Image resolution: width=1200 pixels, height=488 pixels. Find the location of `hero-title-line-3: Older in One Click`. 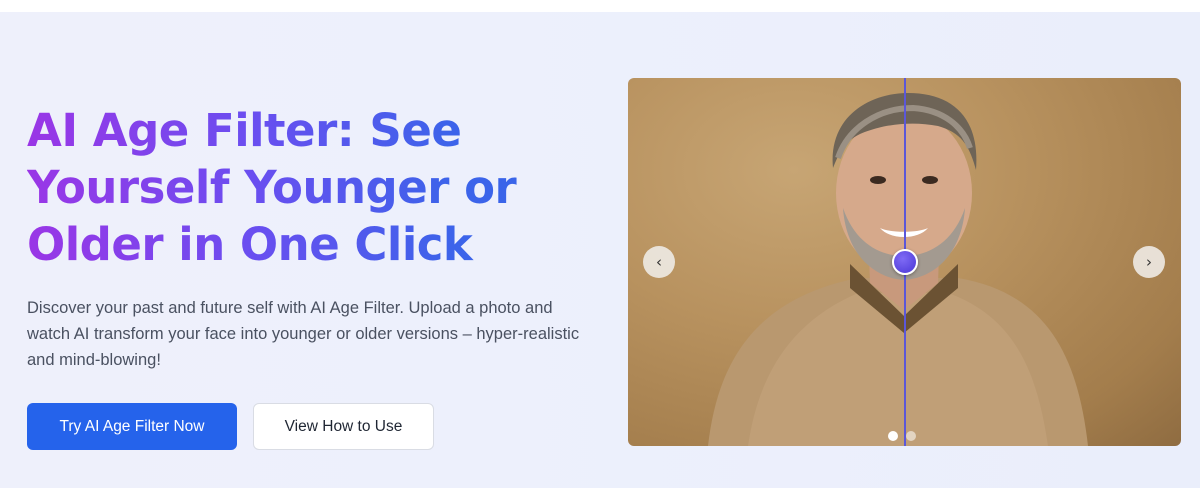

hero-title-line-3: Older in One Click is located at coordinates (250, 244).